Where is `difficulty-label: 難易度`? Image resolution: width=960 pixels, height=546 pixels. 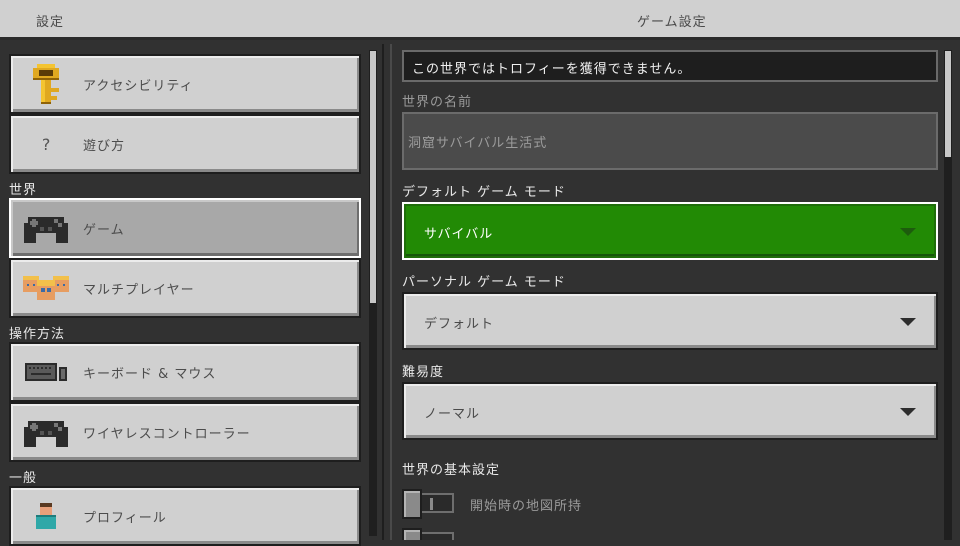
difficulty-label: 難易度 is located at coordinates (423, 372).